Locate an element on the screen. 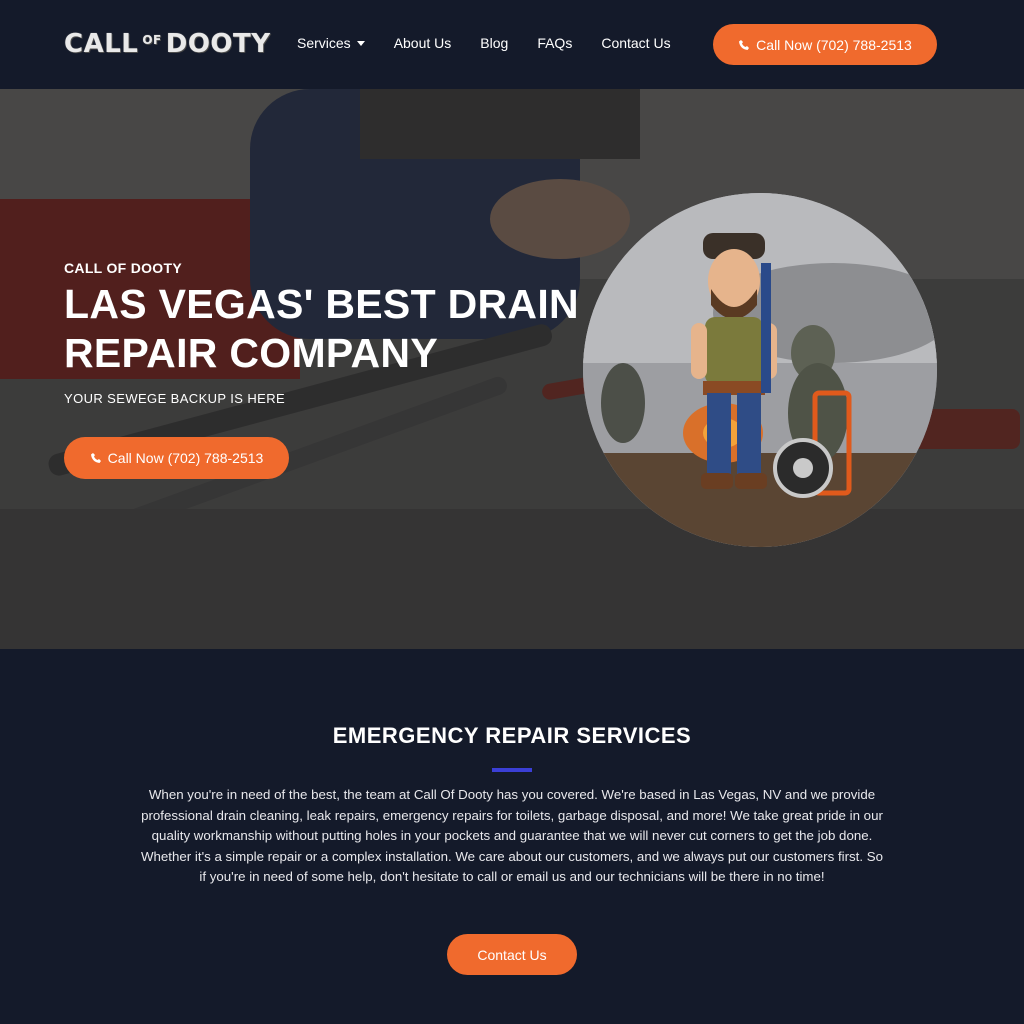 The height and width of the screenshot is (1024, 1024). nav-faqs: FAQs is located at coordinates (554, 43).